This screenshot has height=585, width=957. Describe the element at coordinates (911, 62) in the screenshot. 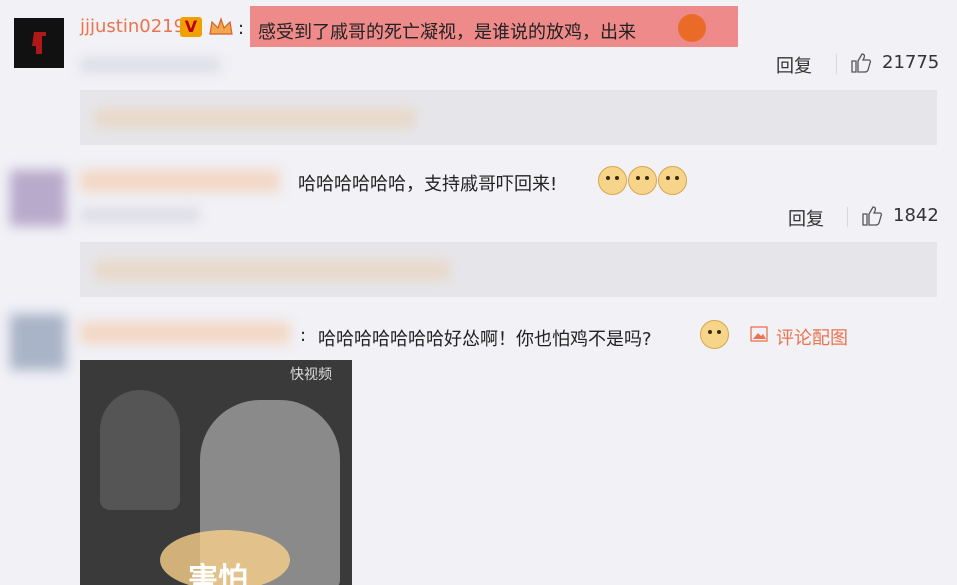

I see `like-count: 21775` at that location.